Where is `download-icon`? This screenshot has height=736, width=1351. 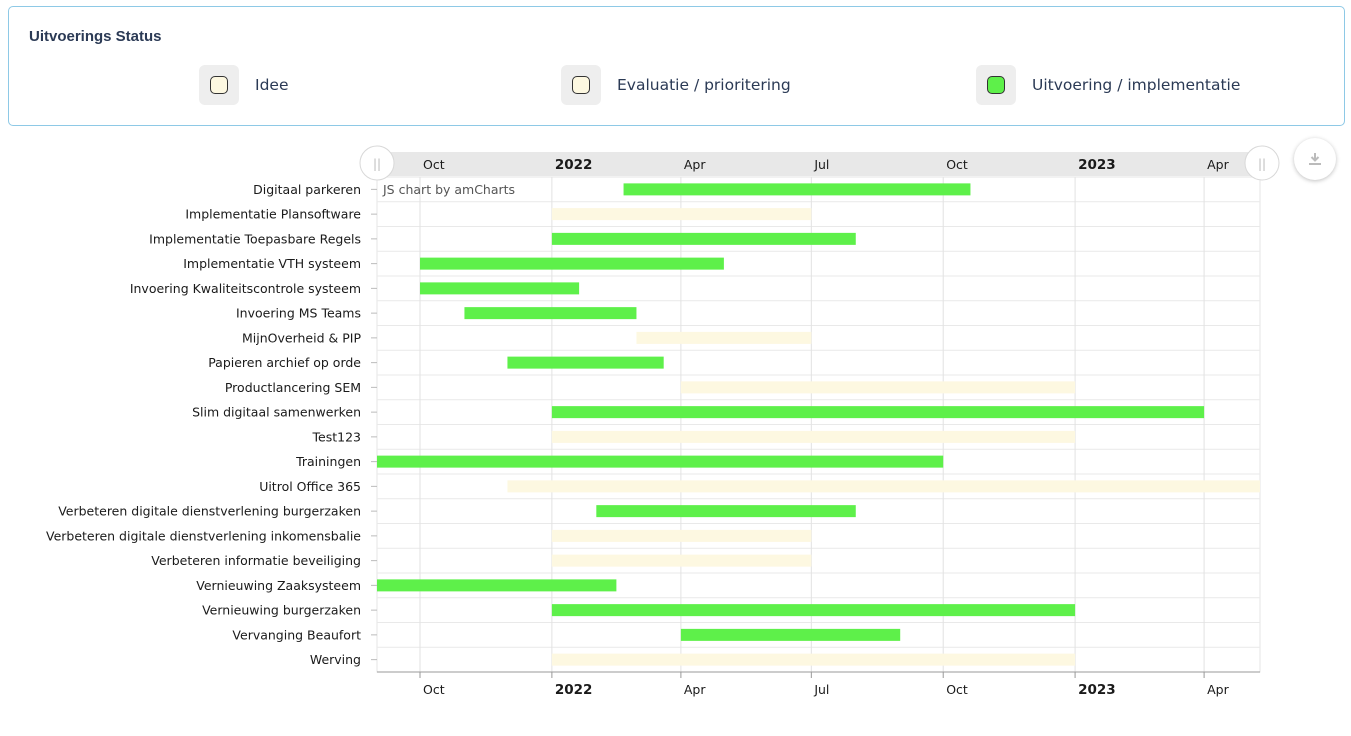 download-icon is located at coordinates (1315, 159).